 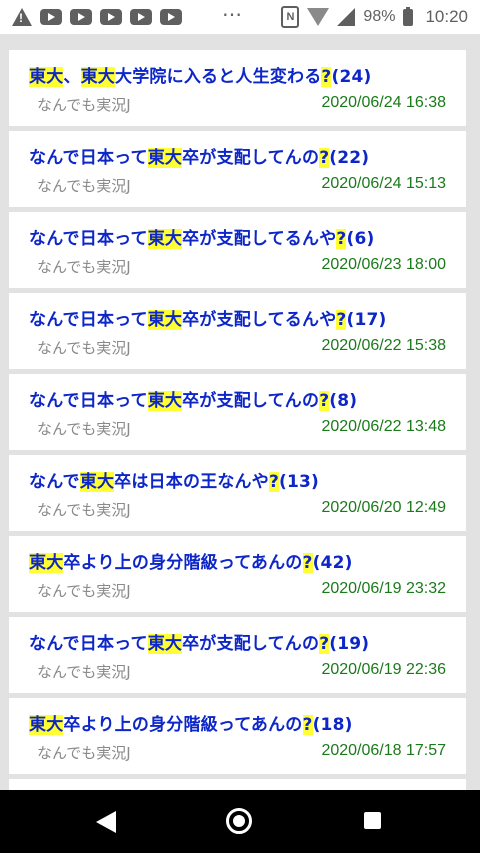 I want to click on thread-title: なんで日本って東大卒が支配してんの?(19), so click(x=199, y=641).